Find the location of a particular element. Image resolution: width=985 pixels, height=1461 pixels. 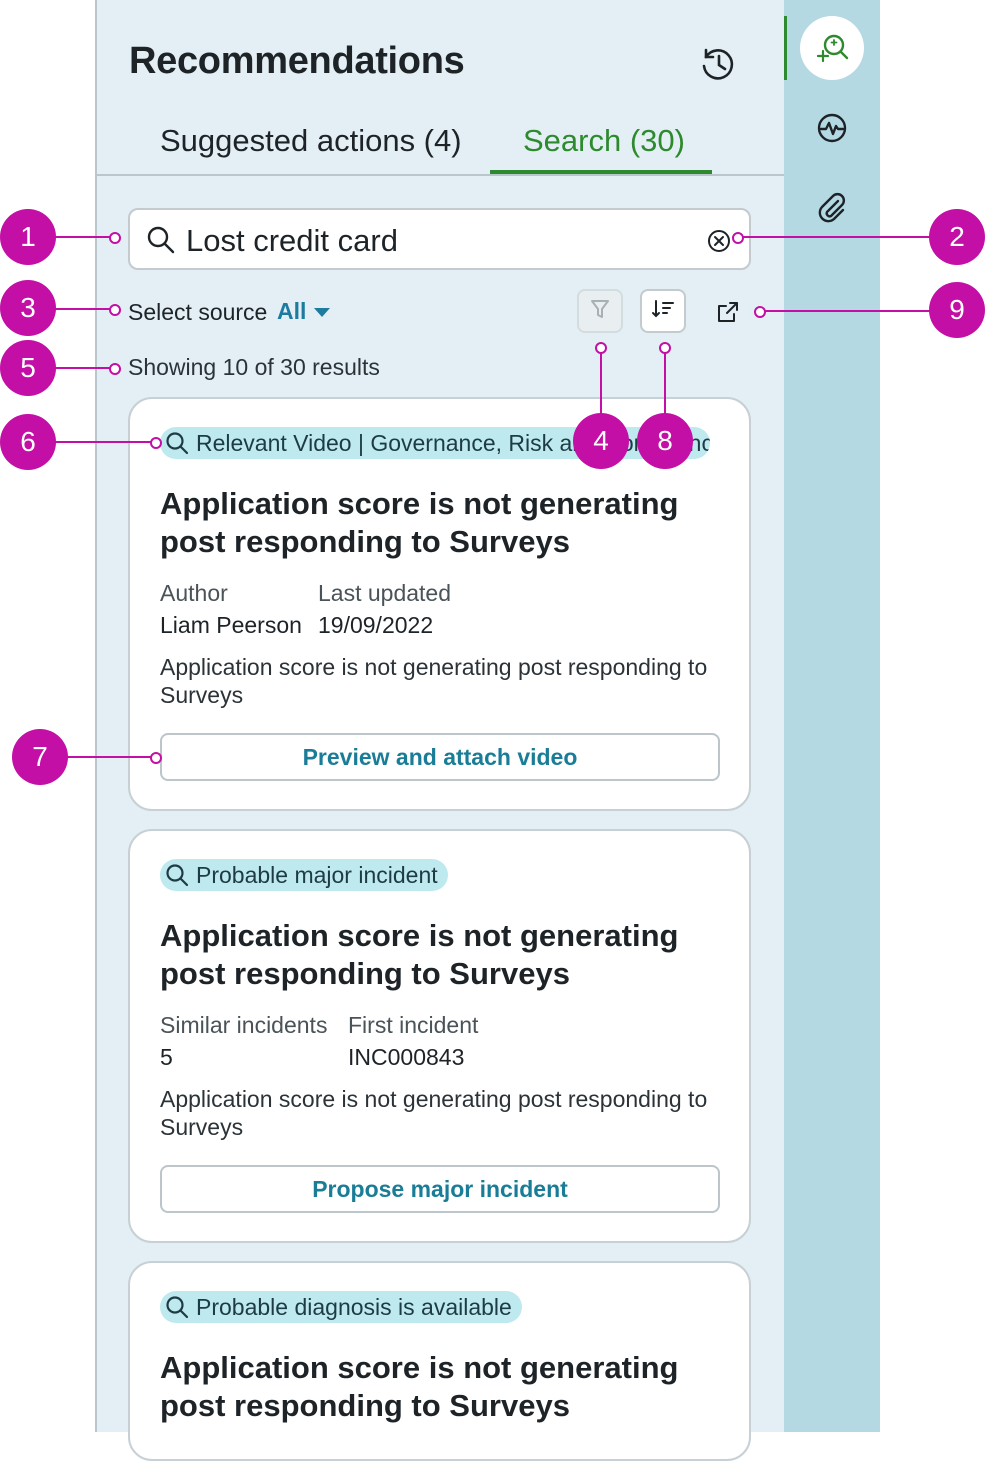

callout-badge: 3 is located at coordinates (28, 308).